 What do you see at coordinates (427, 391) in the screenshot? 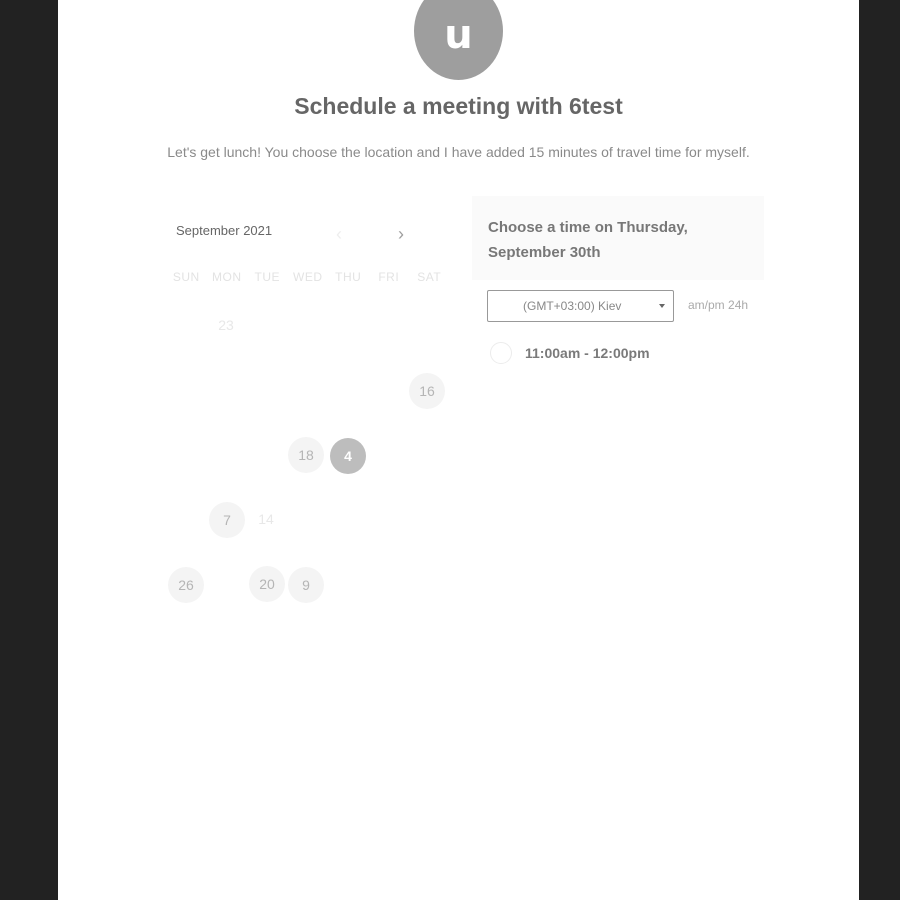
I see `calendar-day: 16` at bounding box center [427, 391].